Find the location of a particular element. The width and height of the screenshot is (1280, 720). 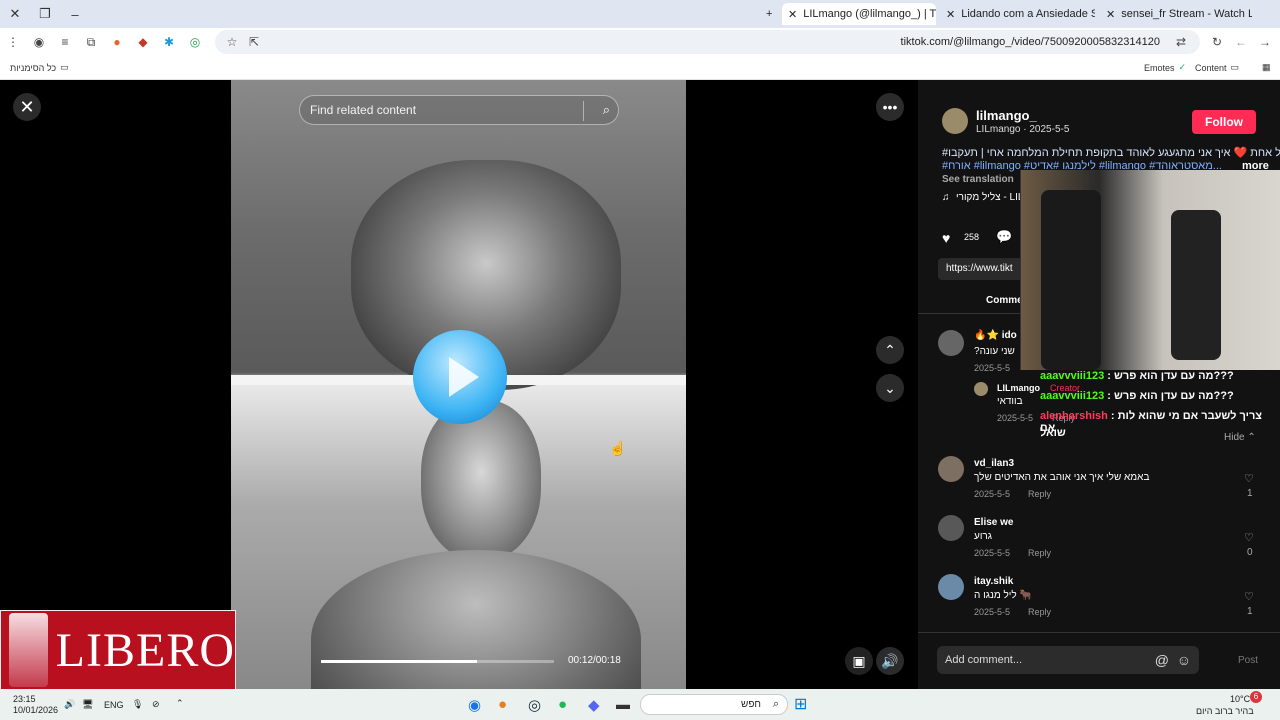

discord-taskbar-icon: ◆ is located at coordinates (594, 705).